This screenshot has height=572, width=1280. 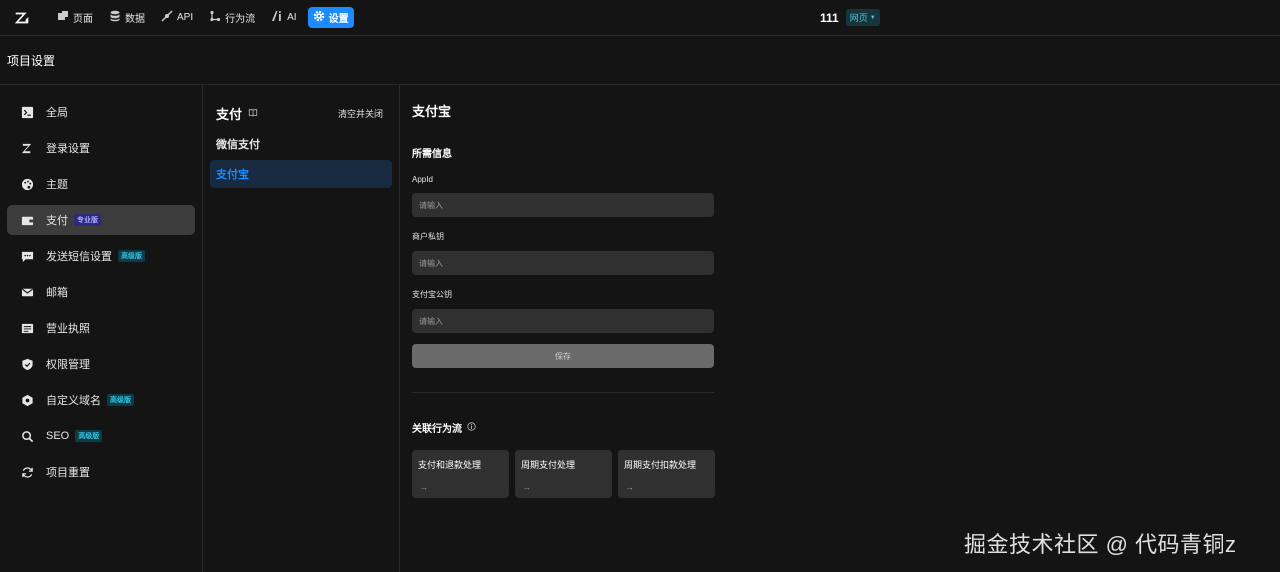 I want to click on mail-icon, so click(x=27, y=292).